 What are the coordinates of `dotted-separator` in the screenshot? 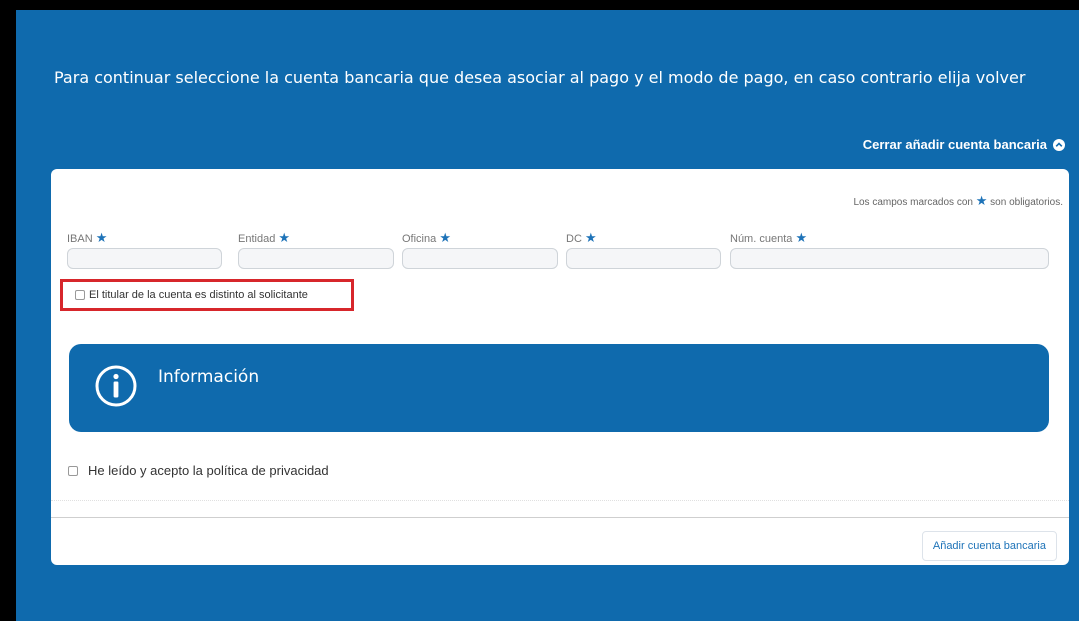 It's located at (560, 500).